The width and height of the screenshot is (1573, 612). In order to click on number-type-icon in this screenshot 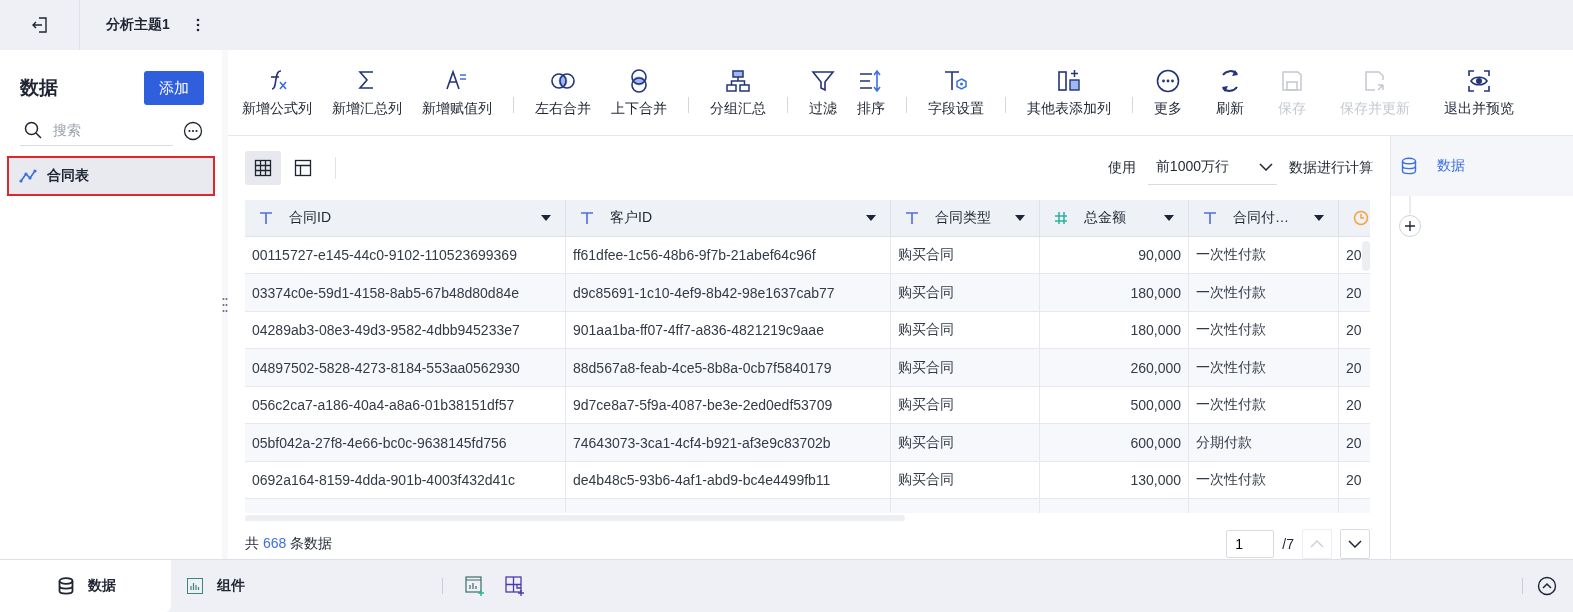, I will do `click(1061, 217)`.